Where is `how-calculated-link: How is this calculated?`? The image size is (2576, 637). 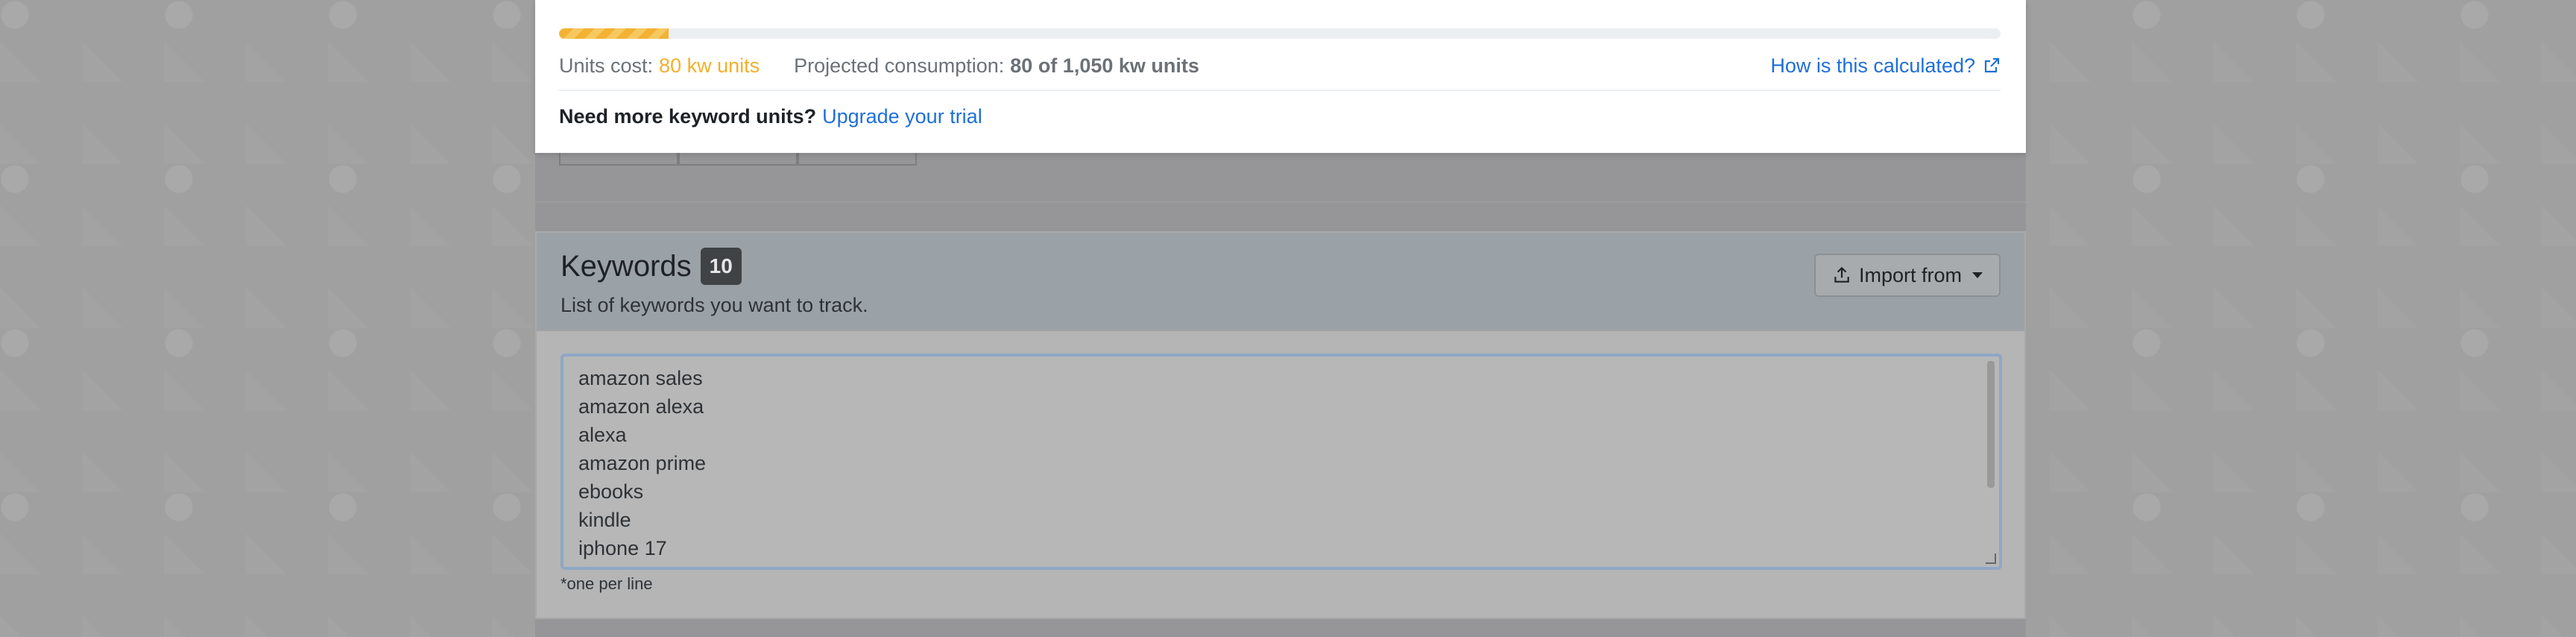
how-calculated-link: How is this calculated? is located at coordinates (1886, 66).